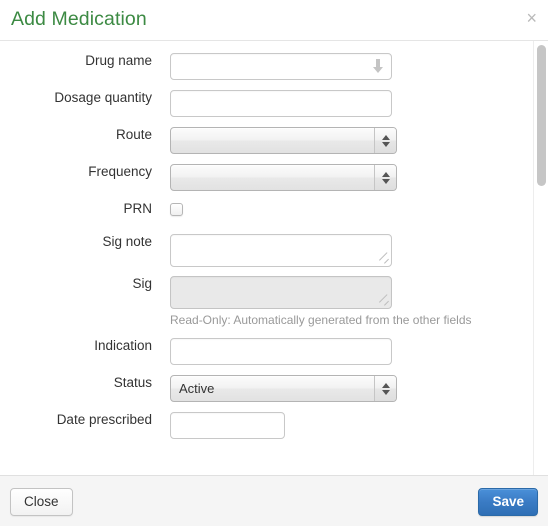  Describe the element at coordinates (281, 351) in the screenshot. I see `indication-input` at that location.